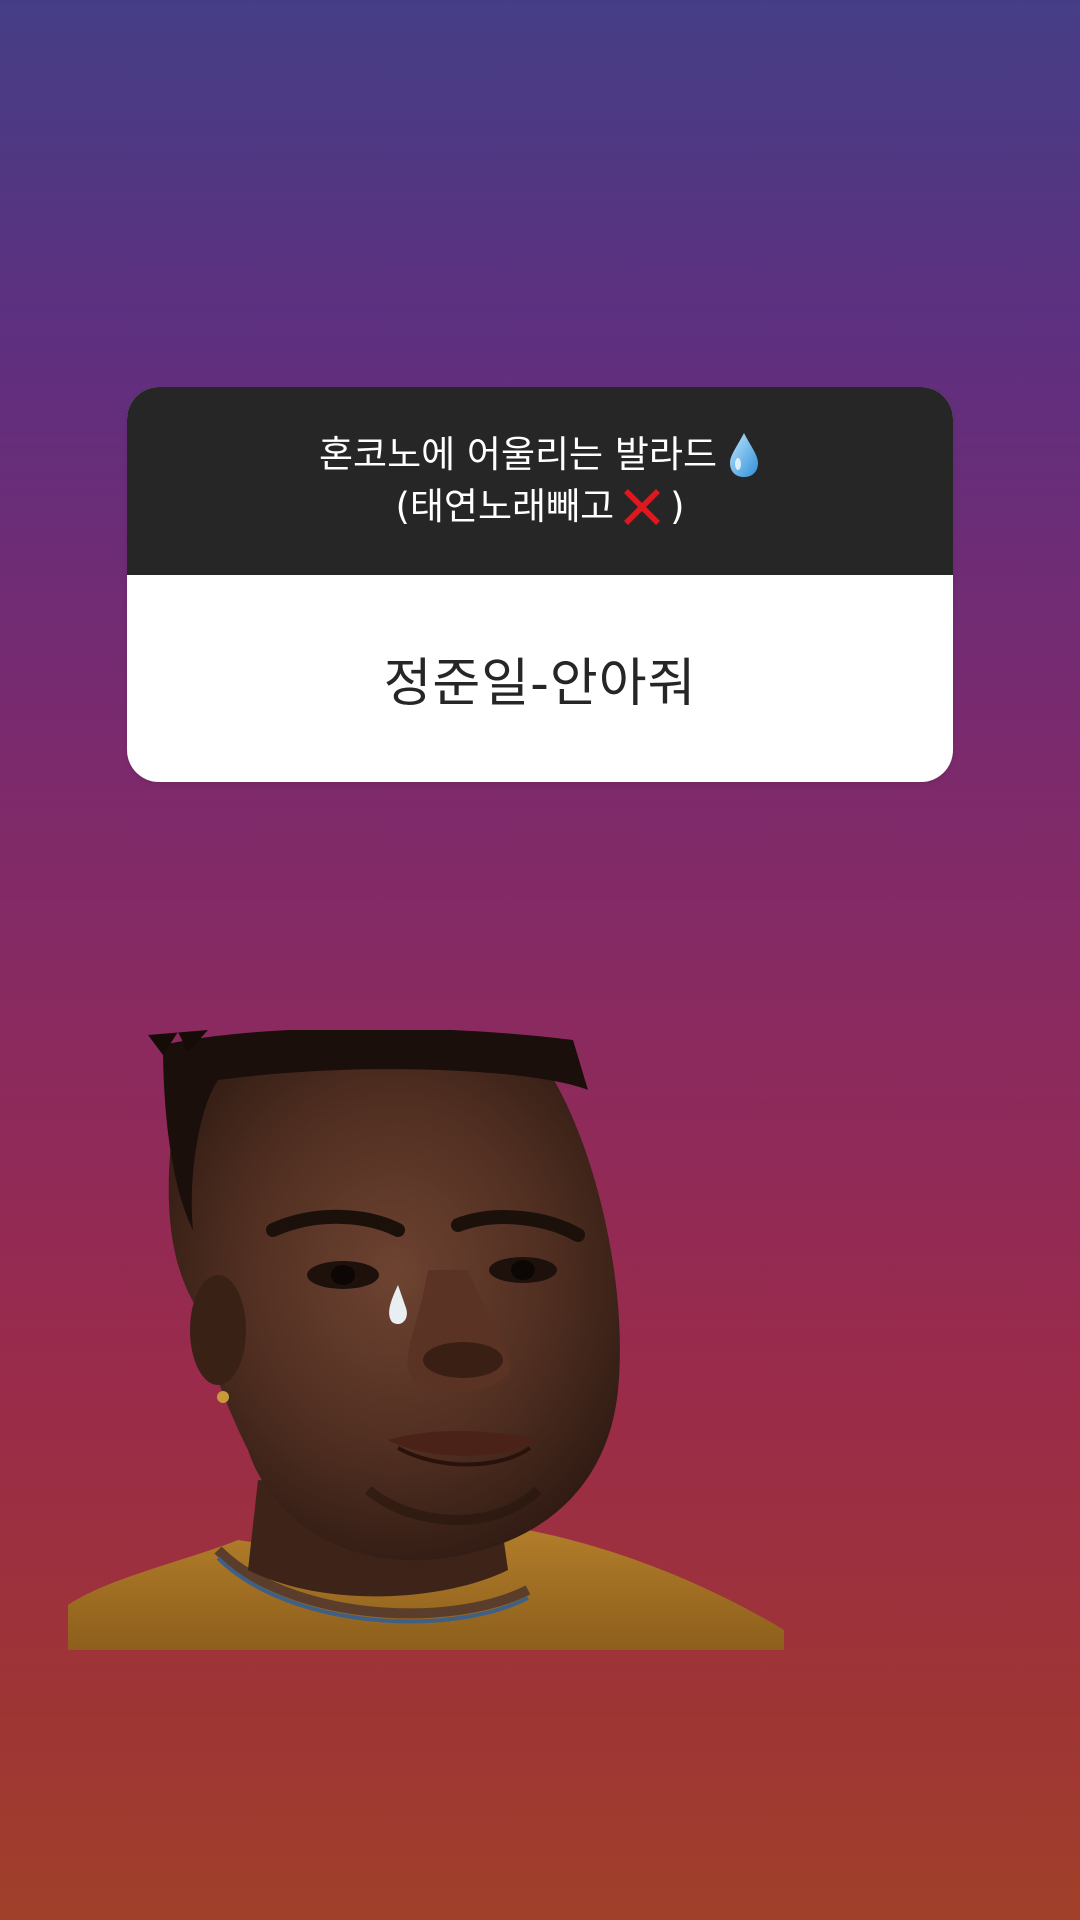  What do you see at coordinates (518, 454) in the screenshot?
I see `question-text: 혼코노에 어울리는 발라드` at bounding box center [518, 454].